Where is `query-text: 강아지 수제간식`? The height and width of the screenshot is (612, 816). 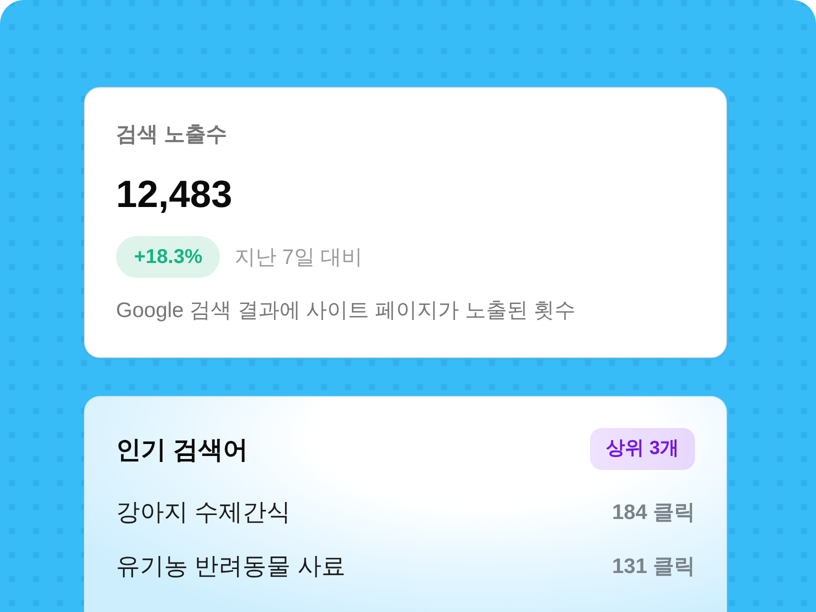
query-text: 강아지 수제간식 is located at coordinates (203, 513).